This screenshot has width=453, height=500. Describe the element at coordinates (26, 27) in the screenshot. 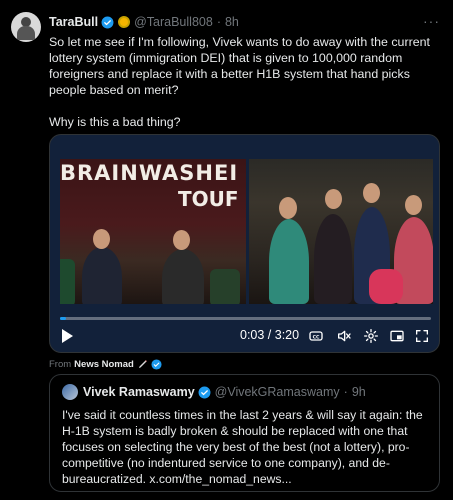

I see `author-avatar` at that location.